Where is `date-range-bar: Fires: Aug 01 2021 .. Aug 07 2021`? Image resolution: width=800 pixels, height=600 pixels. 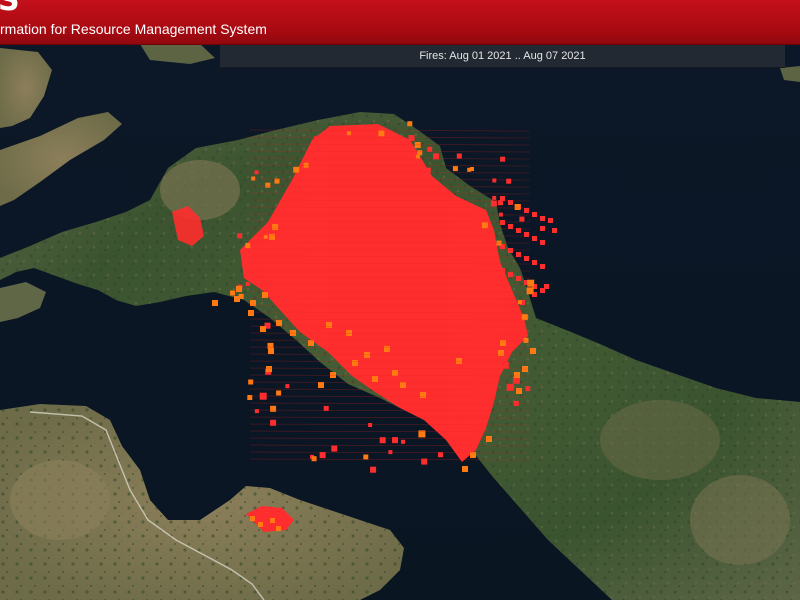
date-range-bar: Fires: Aug 01 2021 .. Aug 07 2021 is located at coordinates (502, 56).